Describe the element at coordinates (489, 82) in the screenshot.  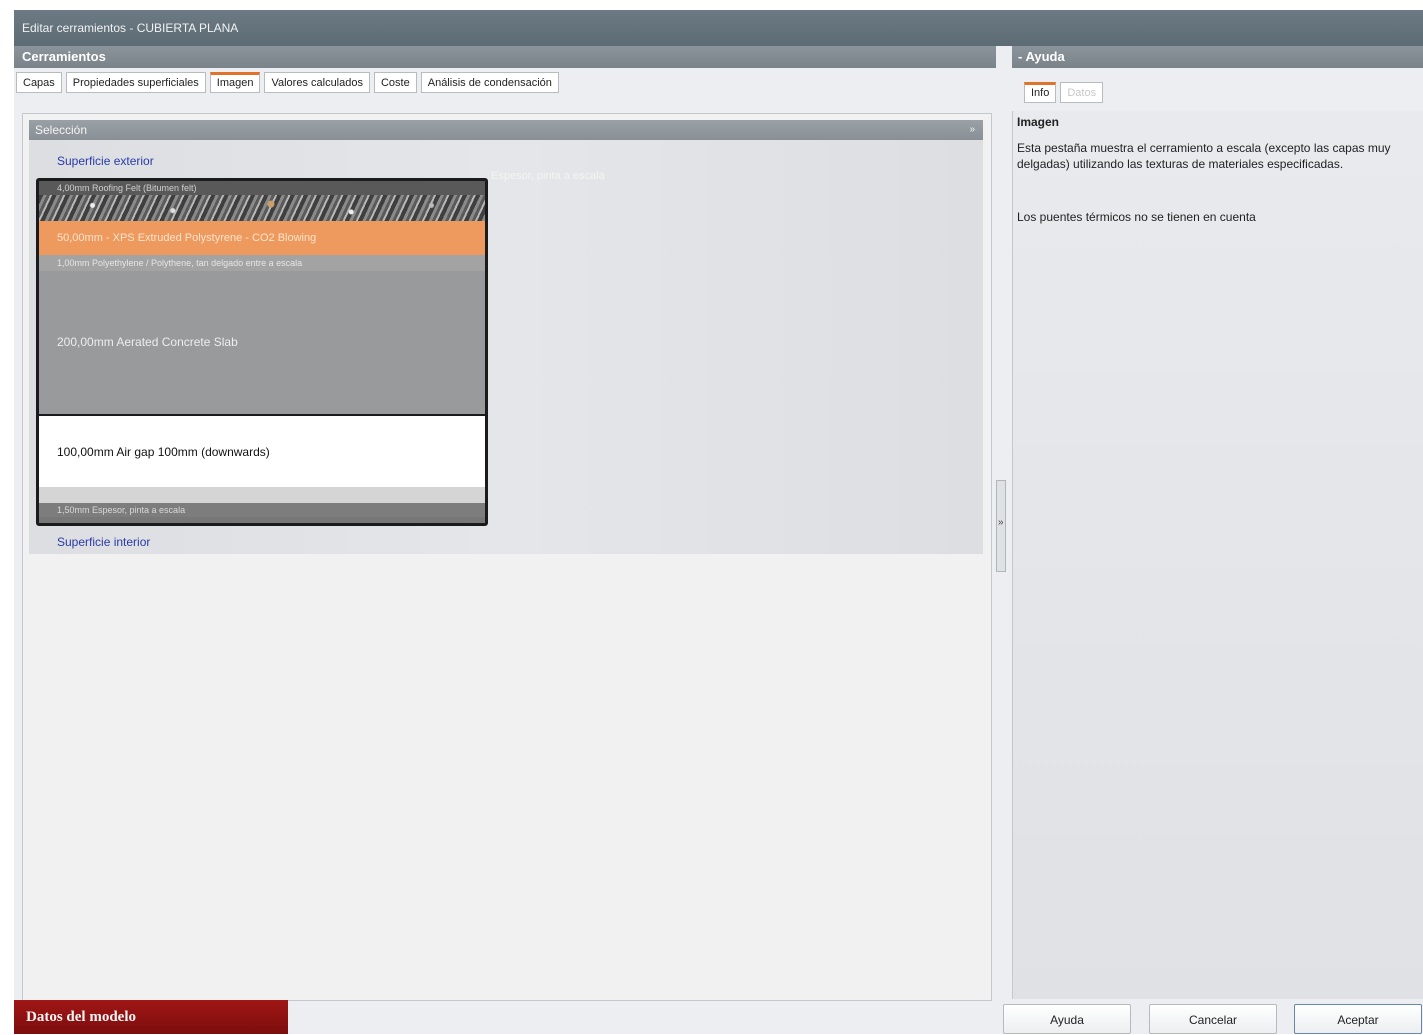
I see `tab-analisis-condensacion: Análisis de condensación` at that location.